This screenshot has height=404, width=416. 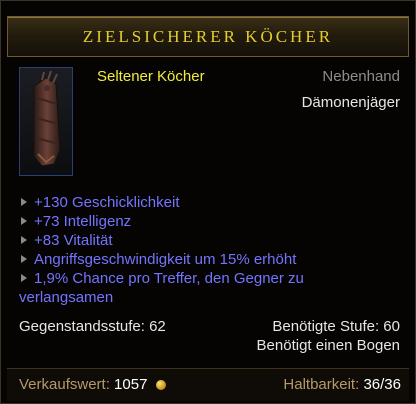 I want to click on quiver-icon, so click(x=47, y=118).